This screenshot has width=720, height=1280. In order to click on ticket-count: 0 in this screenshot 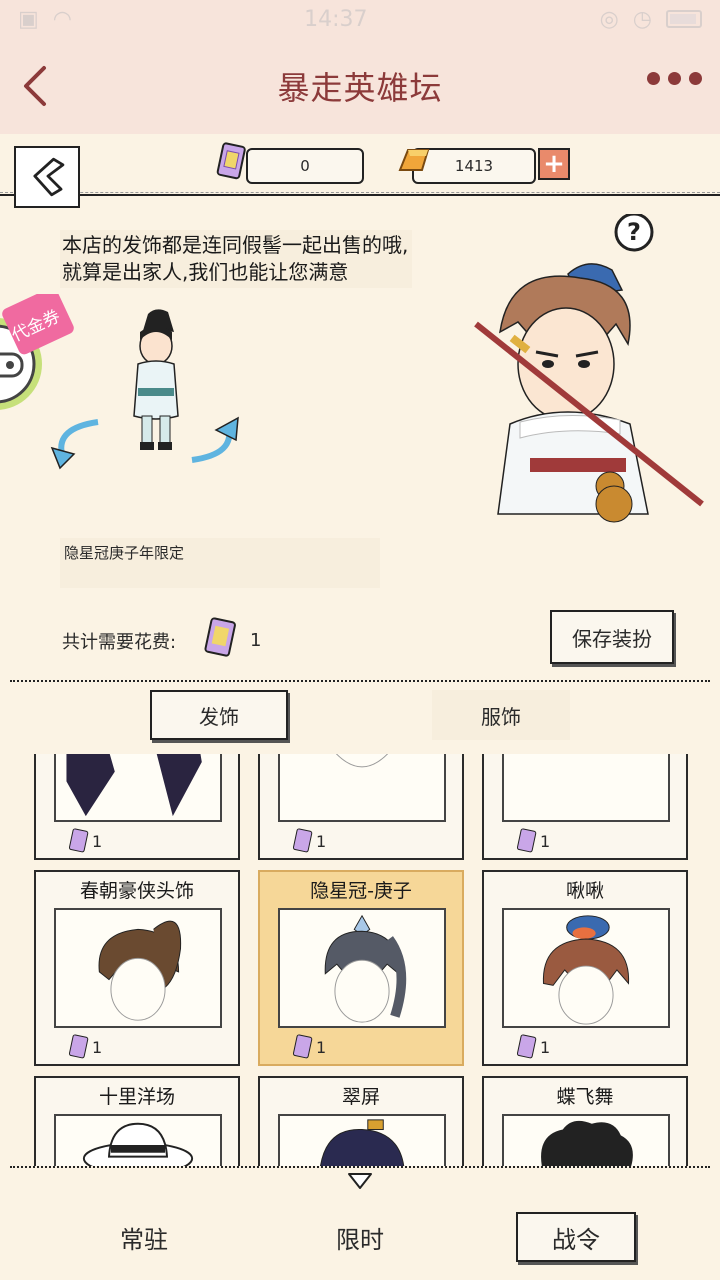, I will do `click(305, 166)`.